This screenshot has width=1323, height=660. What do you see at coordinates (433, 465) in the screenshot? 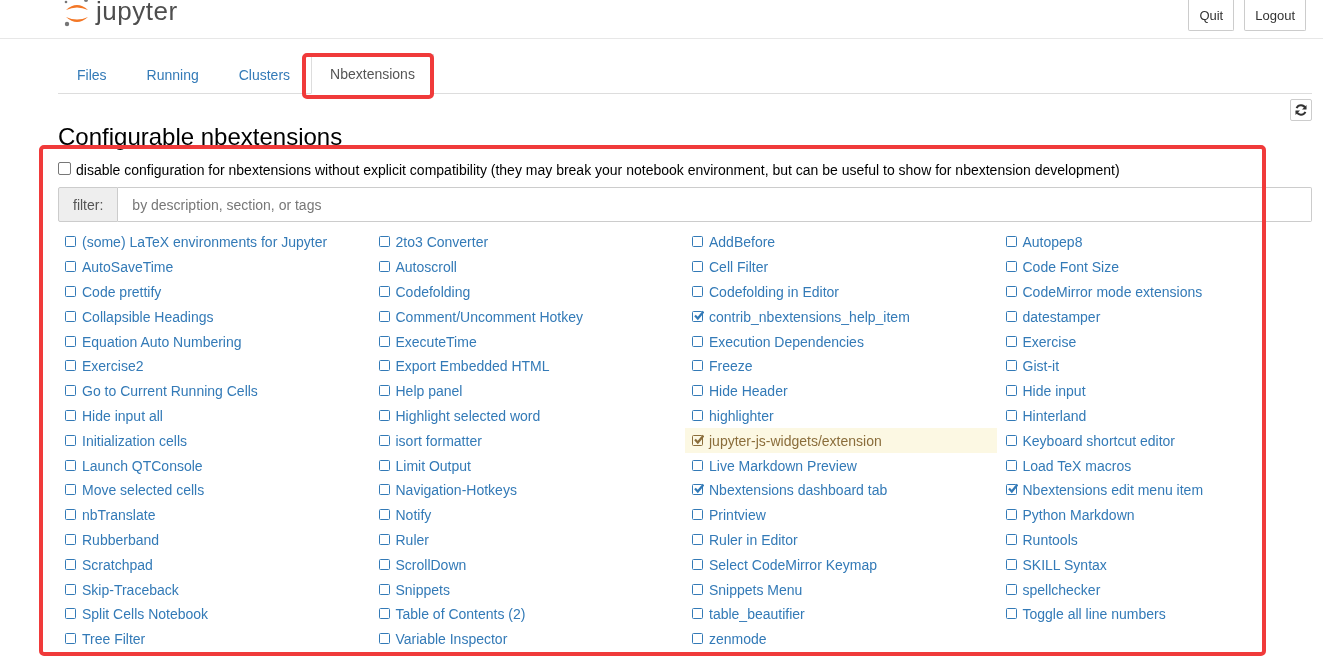
I see `extension-link: Limit Output` at bounding box center [433, 465].